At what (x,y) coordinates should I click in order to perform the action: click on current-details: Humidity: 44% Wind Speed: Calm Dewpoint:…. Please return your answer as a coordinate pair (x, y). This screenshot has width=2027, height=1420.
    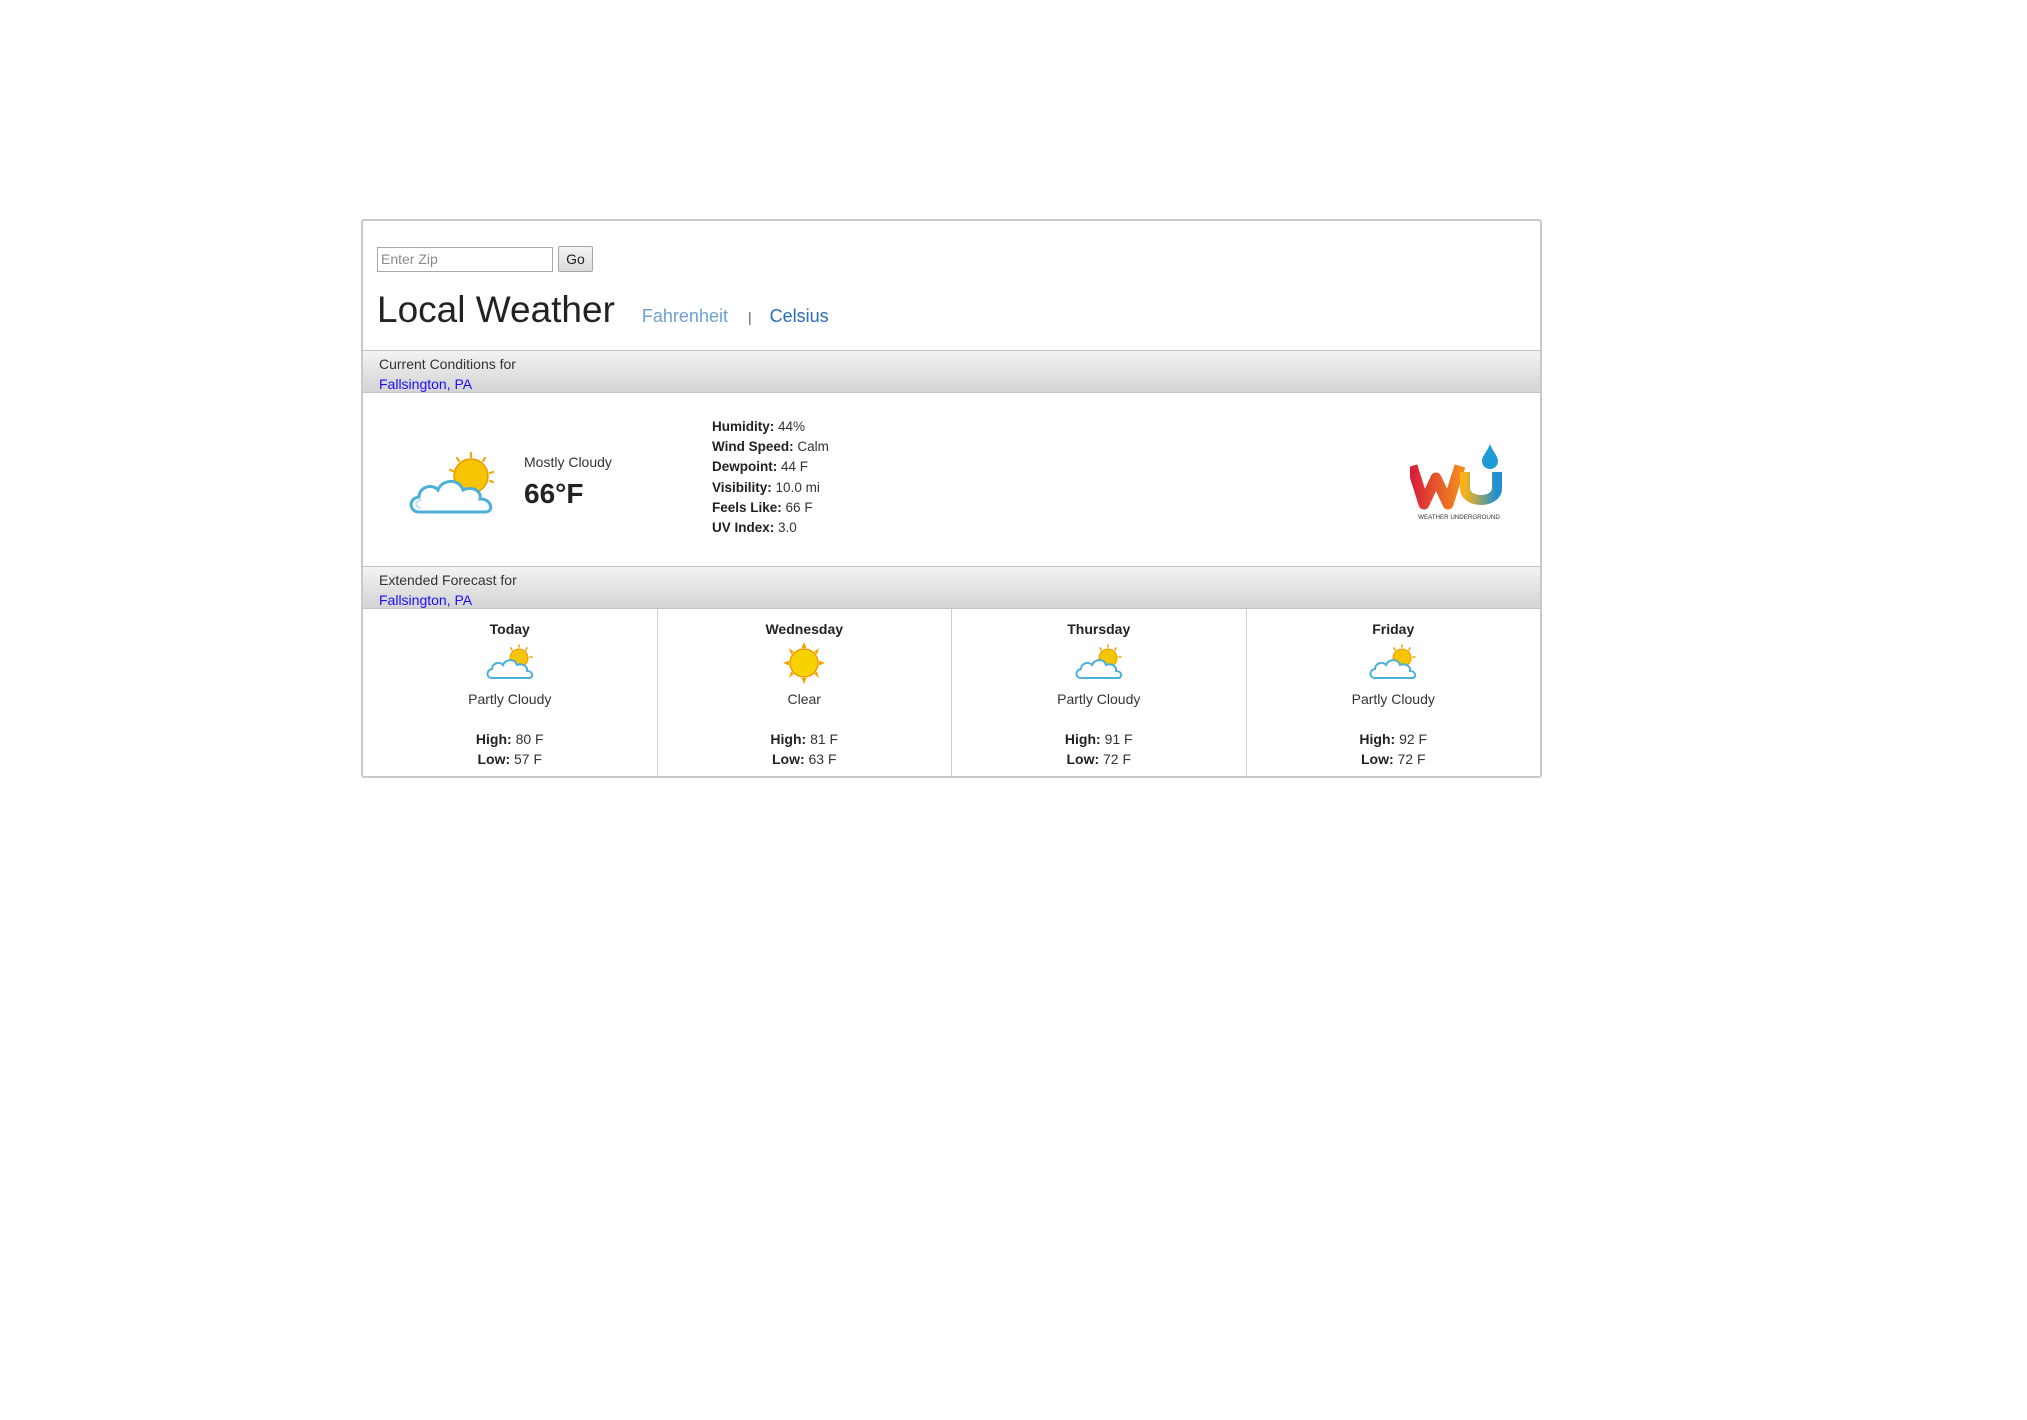
    Looking at the image, I should click on (770, 477).